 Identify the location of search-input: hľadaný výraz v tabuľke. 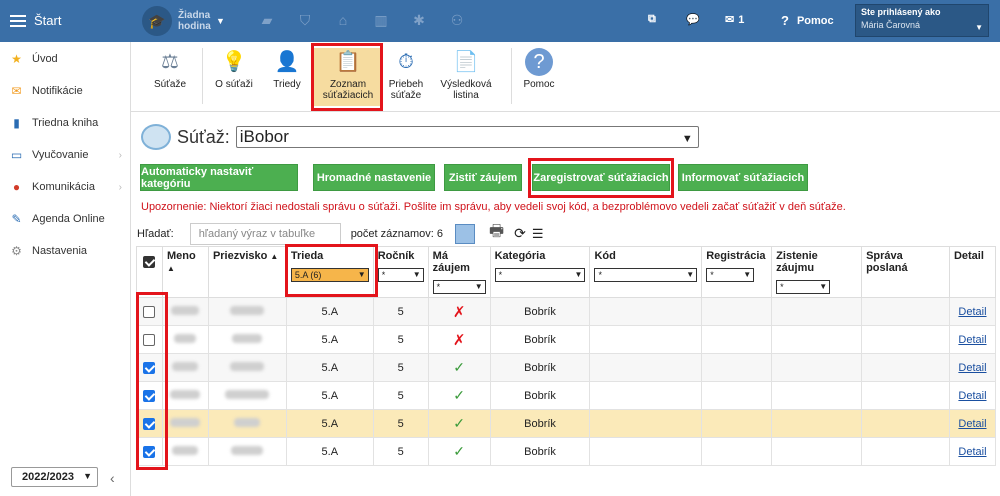
(265, 233).